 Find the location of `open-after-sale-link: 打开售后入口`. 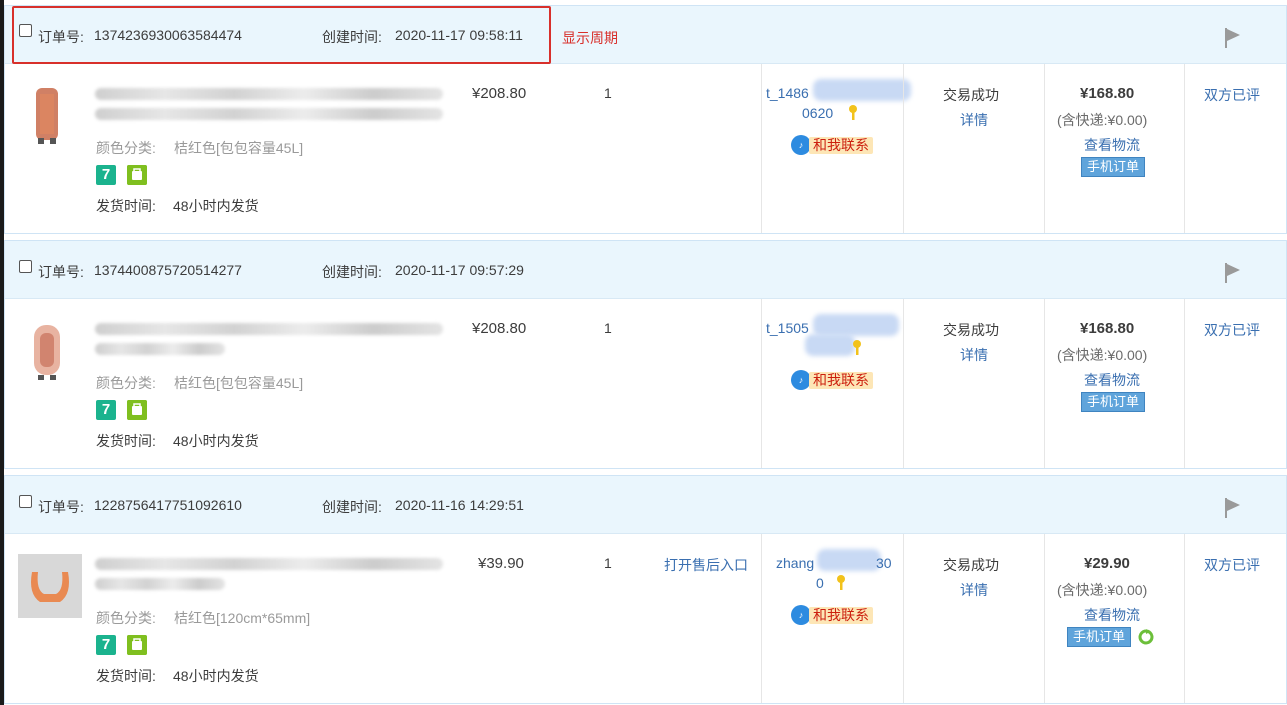

open-after-sale-link: 打开售后入口 is located at coordinates (706, 565).